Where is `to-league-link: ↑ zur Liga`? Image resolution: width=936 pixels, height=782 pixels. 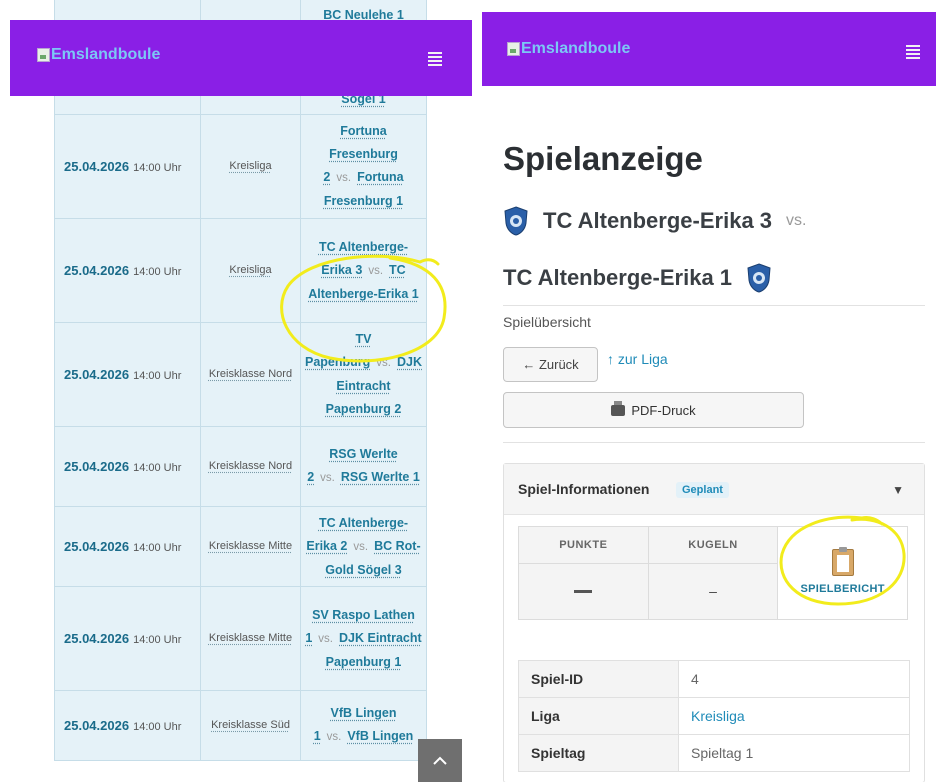
to-league-link: ↑ zur Liga is located at coordinates (637, 359).